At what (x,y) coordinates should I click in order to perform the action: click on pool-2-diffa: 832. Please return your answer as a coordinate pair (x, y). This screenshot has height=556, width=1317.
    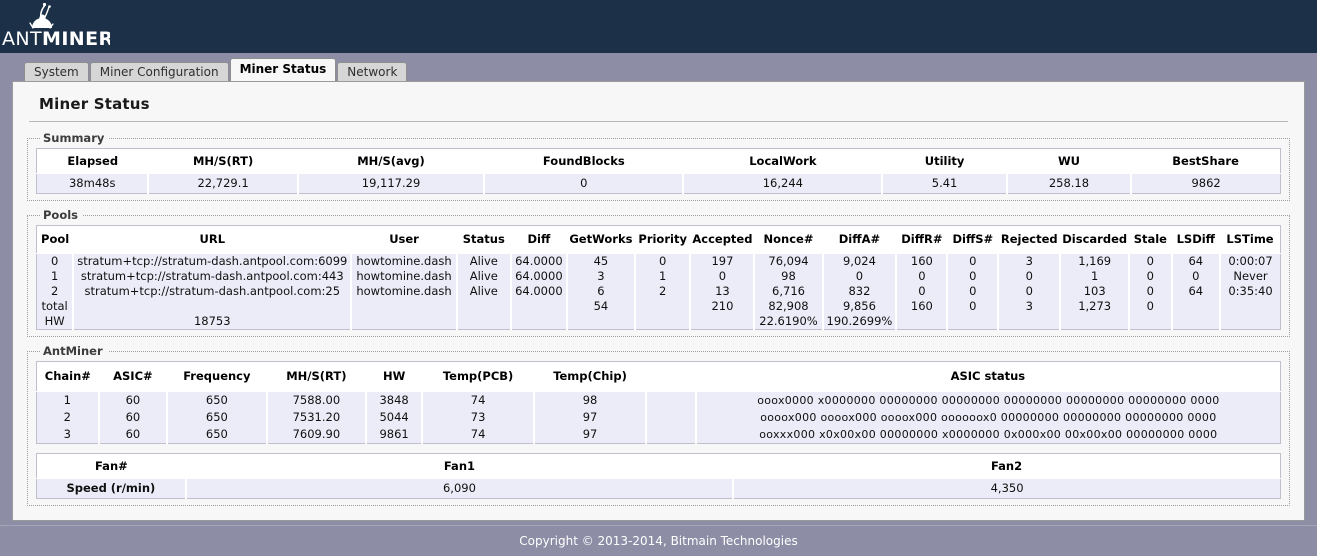
    Looking at the image, I should click on (860, 291).